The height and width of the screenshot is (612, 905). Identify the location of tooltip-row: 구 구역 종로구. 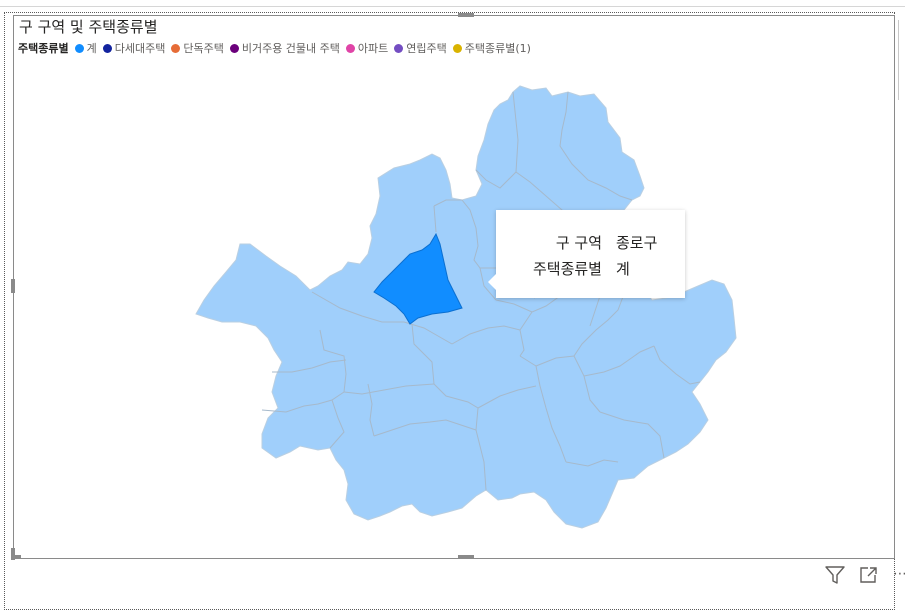
(590, 243).